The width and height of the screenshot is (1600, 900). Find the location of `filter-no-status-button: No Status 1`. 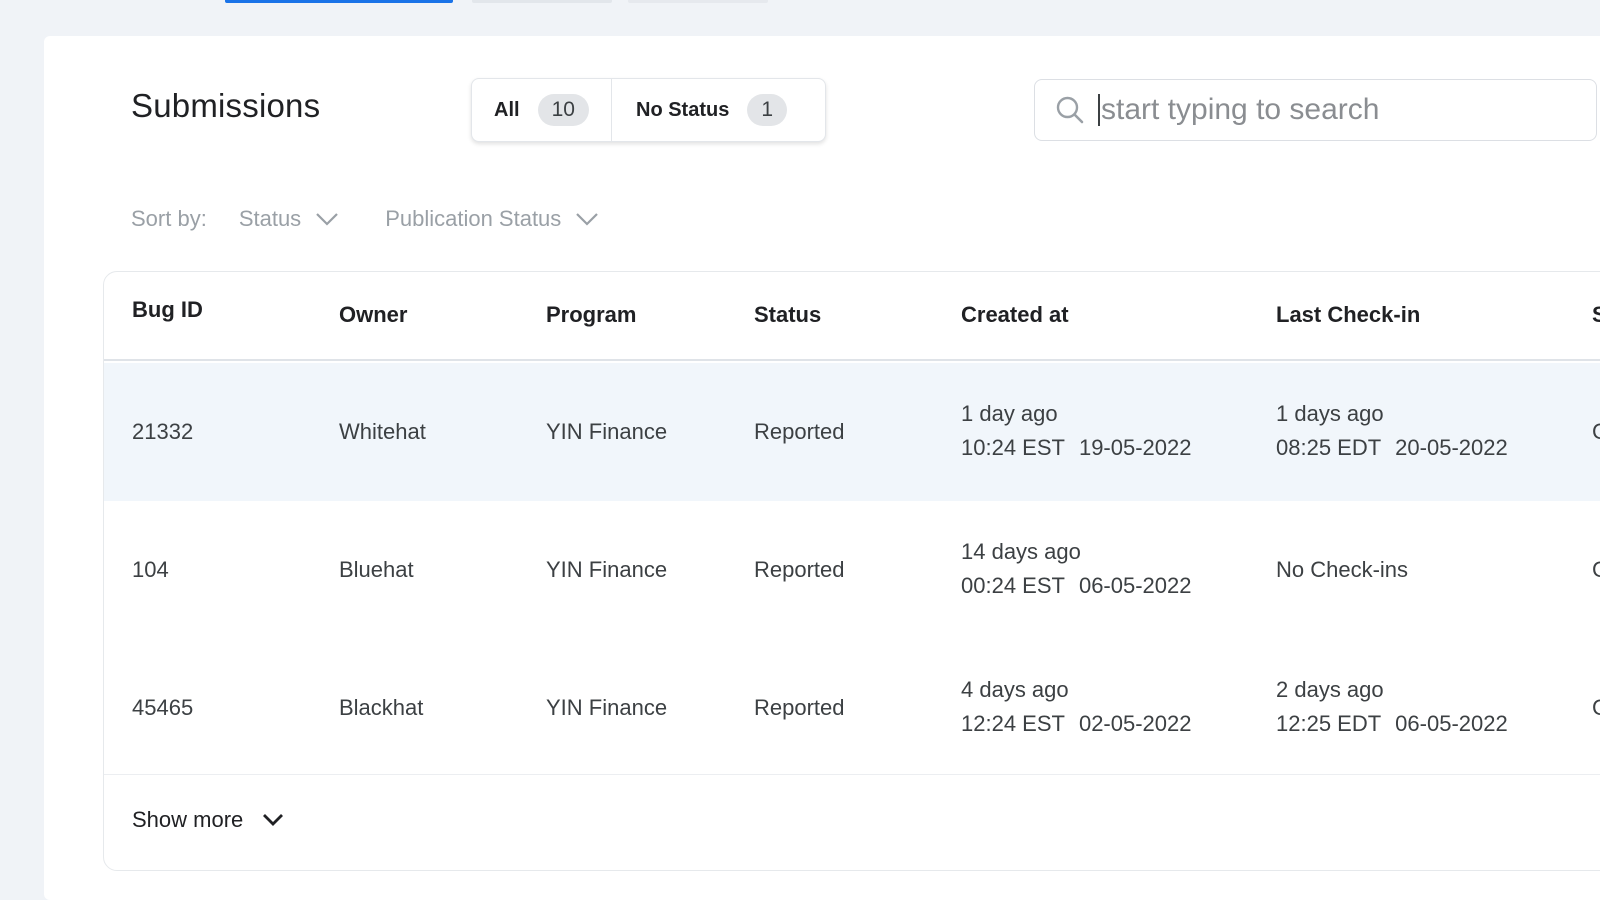

filter-no-status-button: No Status 1 is located at coordinates (700, 110).